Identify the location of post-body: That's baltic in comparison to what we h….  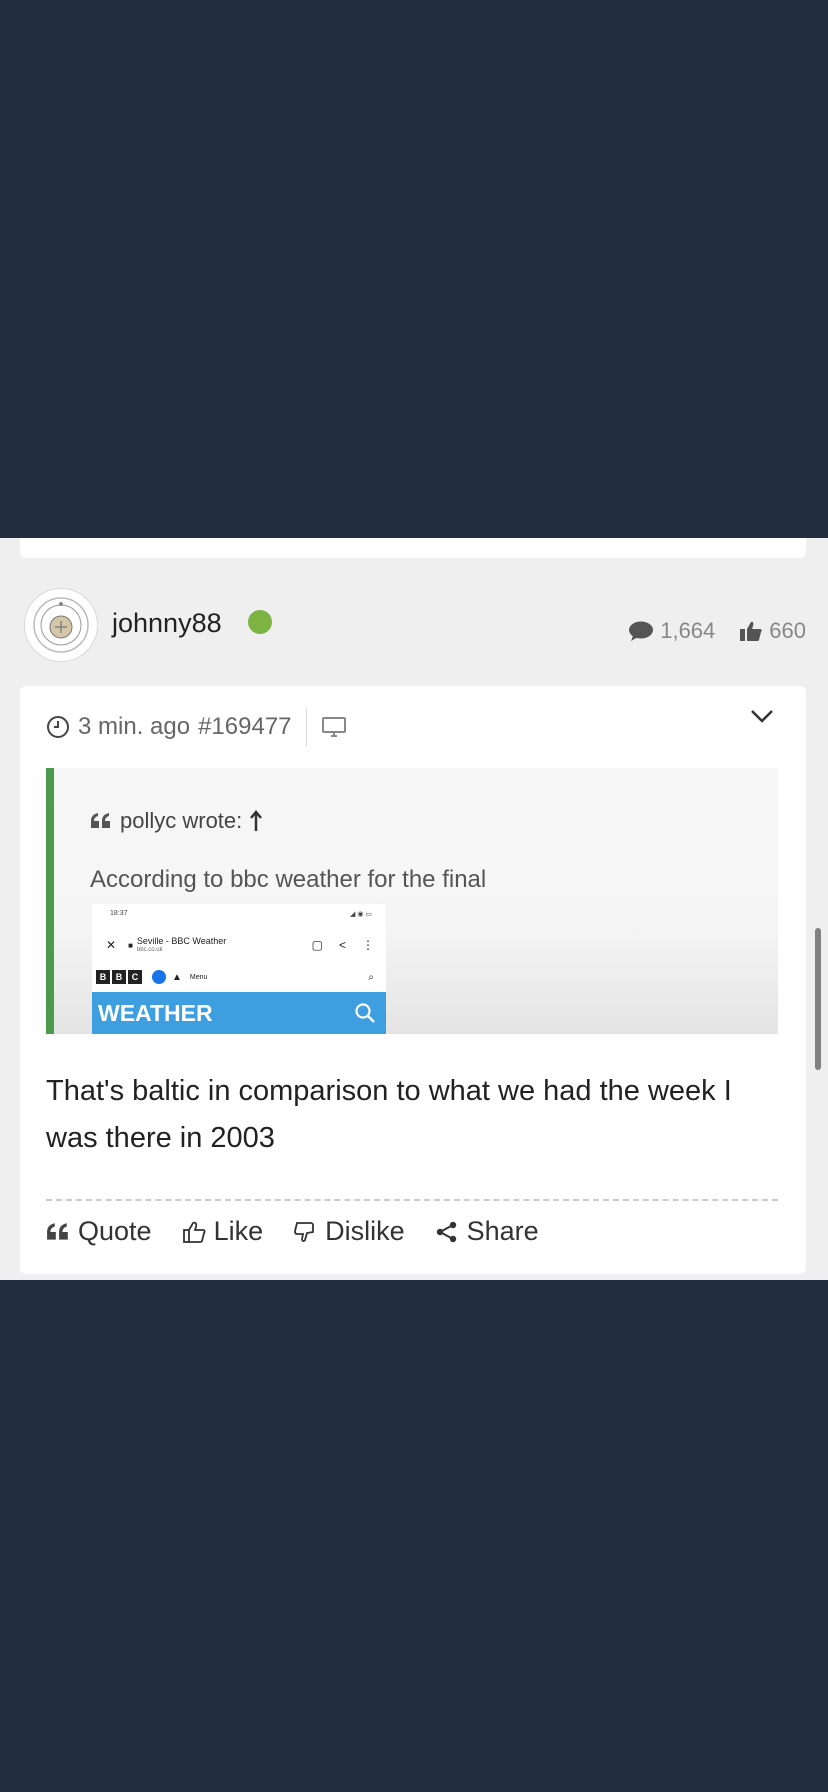
(389, 1114).